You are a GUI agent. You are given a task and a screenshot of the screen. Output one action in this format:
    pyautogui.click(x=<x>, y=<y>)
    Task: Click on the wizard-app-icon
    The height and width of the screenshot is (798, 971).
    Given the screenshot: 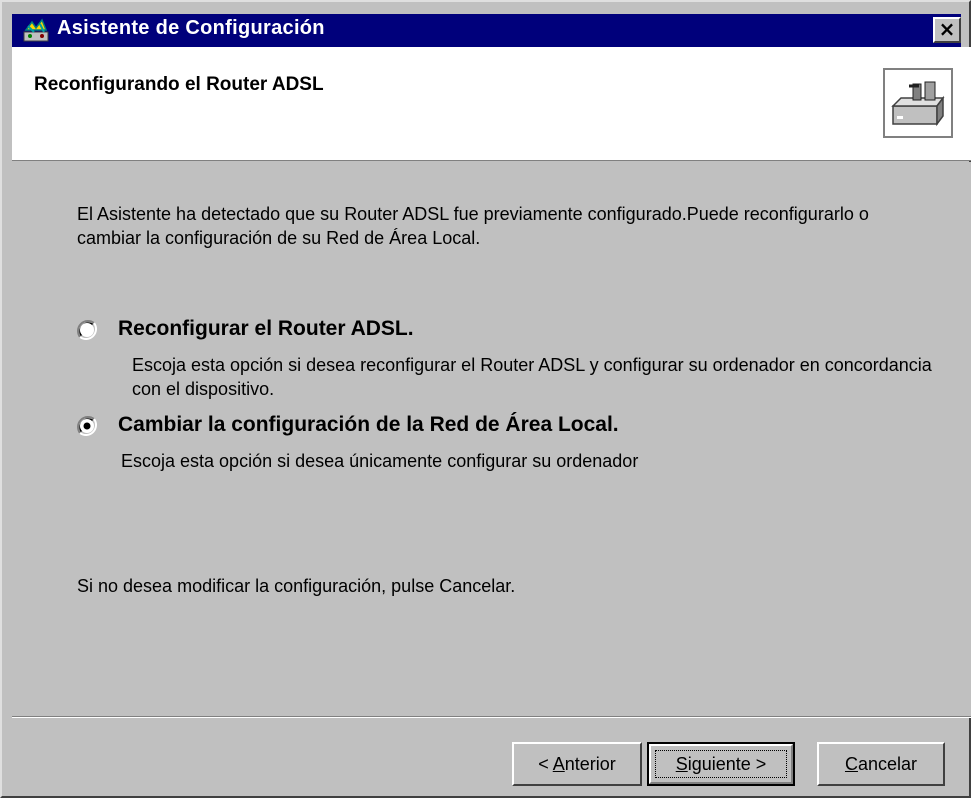 What is the action you would take?
    pyautogui.click(x=36, y=30)
    